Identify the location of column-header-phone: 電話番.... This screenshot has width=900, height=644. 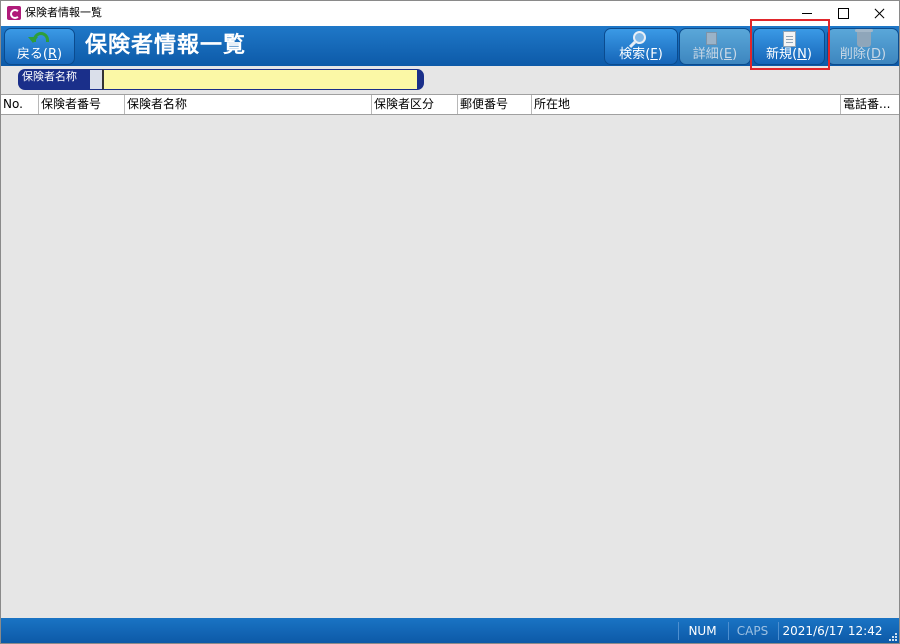
(870, 104).